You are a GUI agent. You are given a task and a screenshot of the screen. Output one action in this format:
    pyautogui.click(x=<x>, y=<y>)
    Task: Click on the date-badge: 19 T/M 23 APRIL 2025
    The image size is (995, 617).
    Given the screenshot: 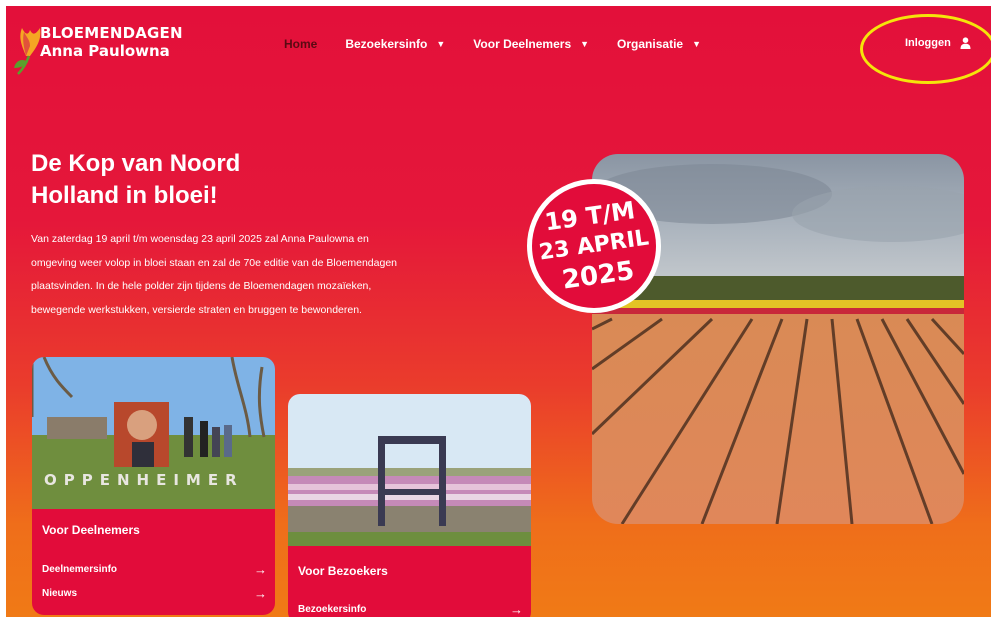 What is the action you would take?
    pyautogui.click(x=594, y=246)
    